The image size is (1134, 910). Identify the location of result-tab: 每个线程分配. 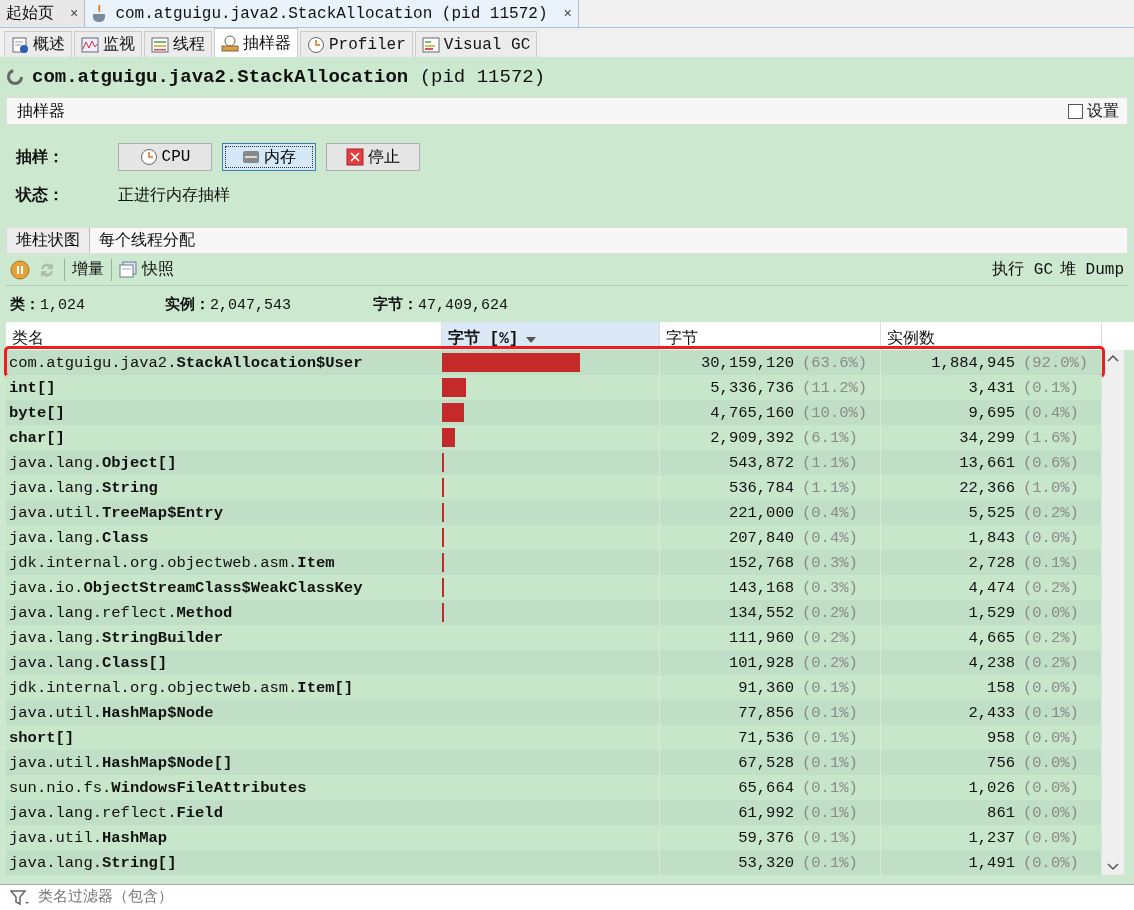
(147, 240).